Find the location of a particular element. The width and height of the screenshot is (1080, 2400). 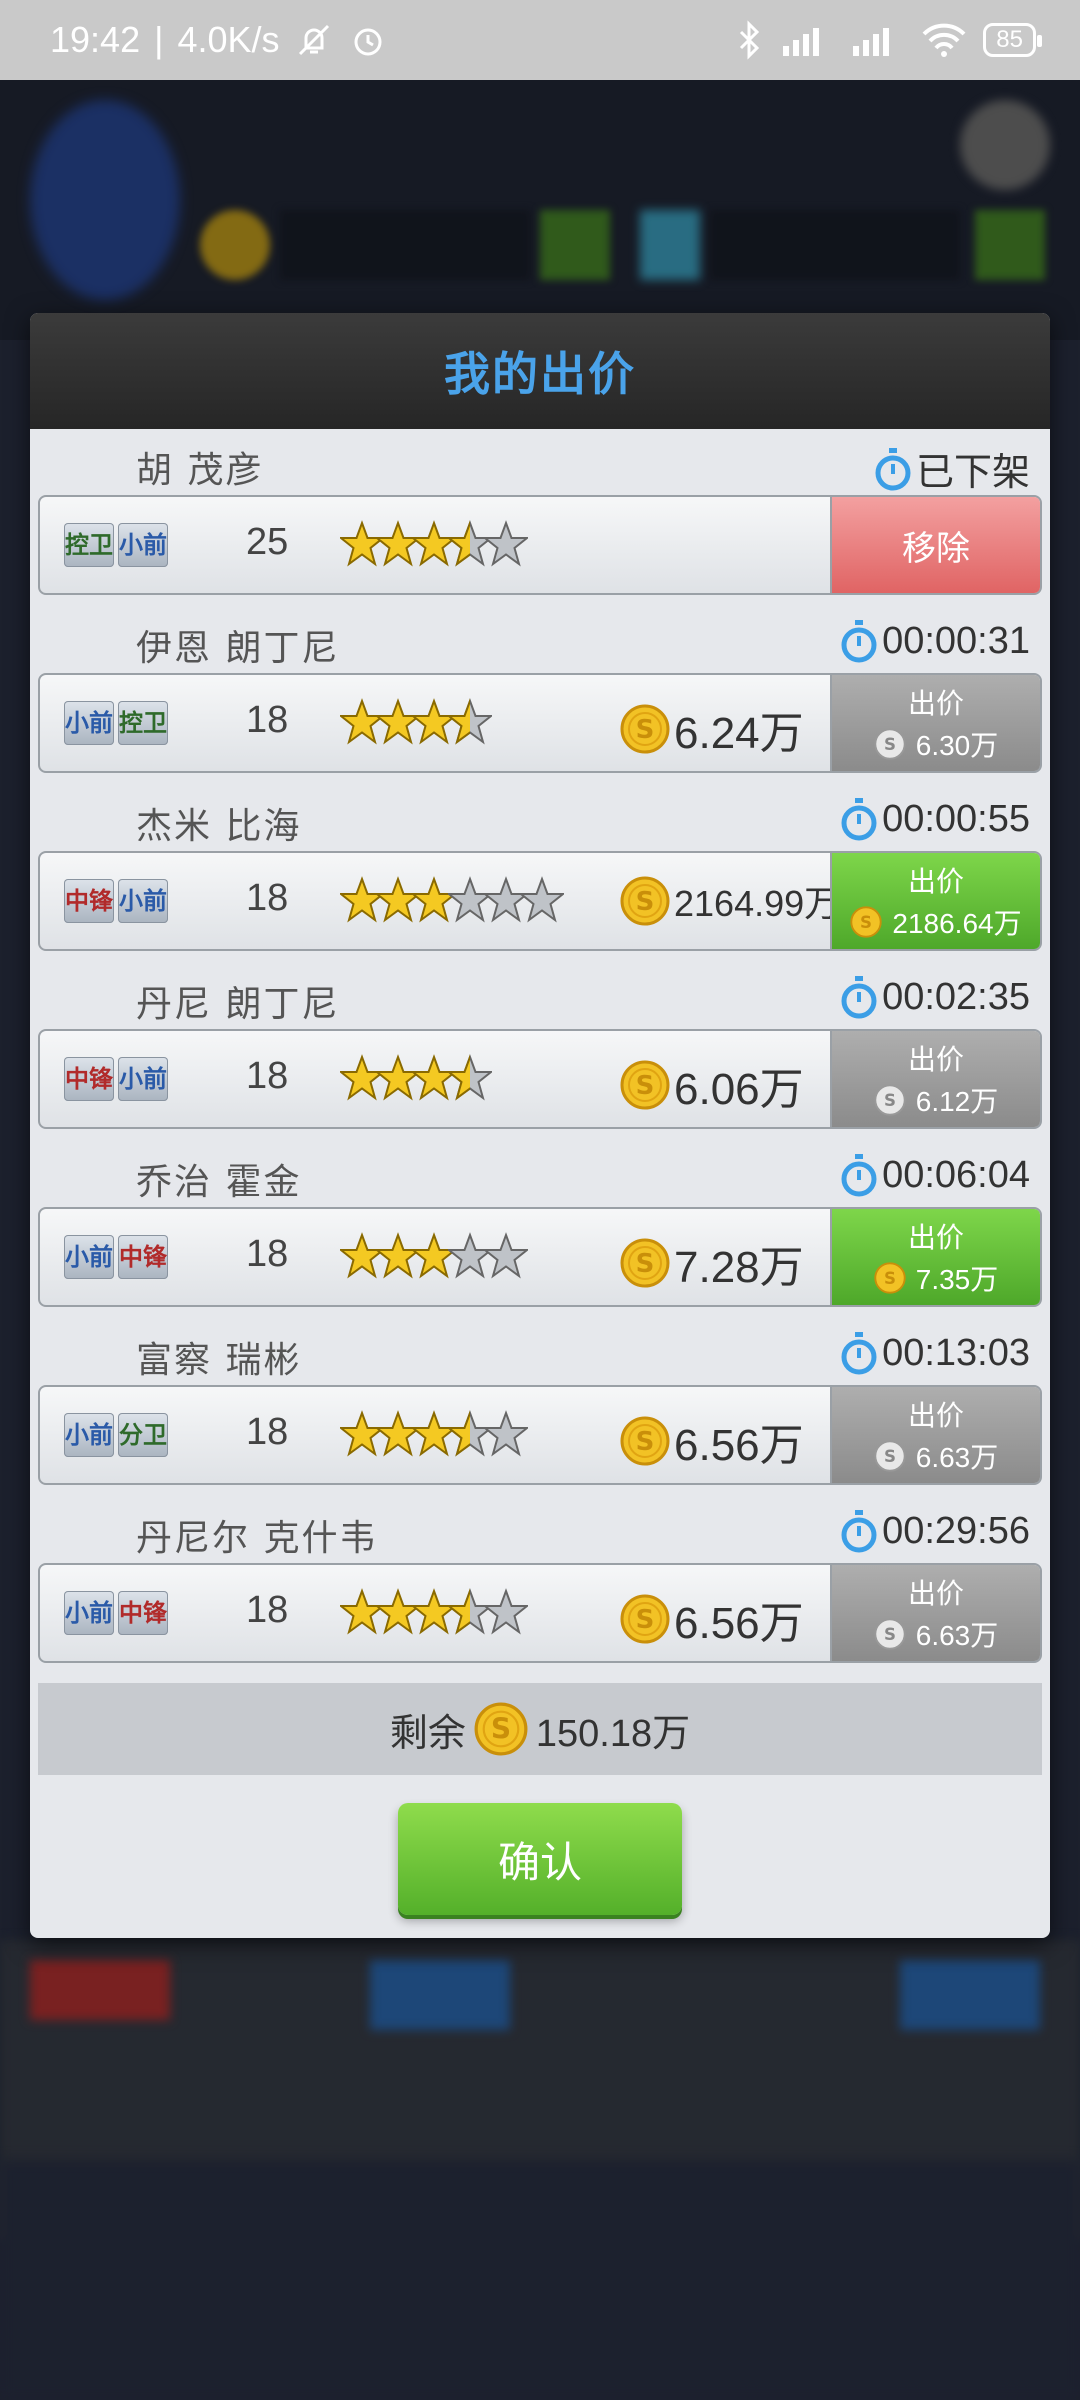

bluetooth-icon is located at coordinates (750, 40).